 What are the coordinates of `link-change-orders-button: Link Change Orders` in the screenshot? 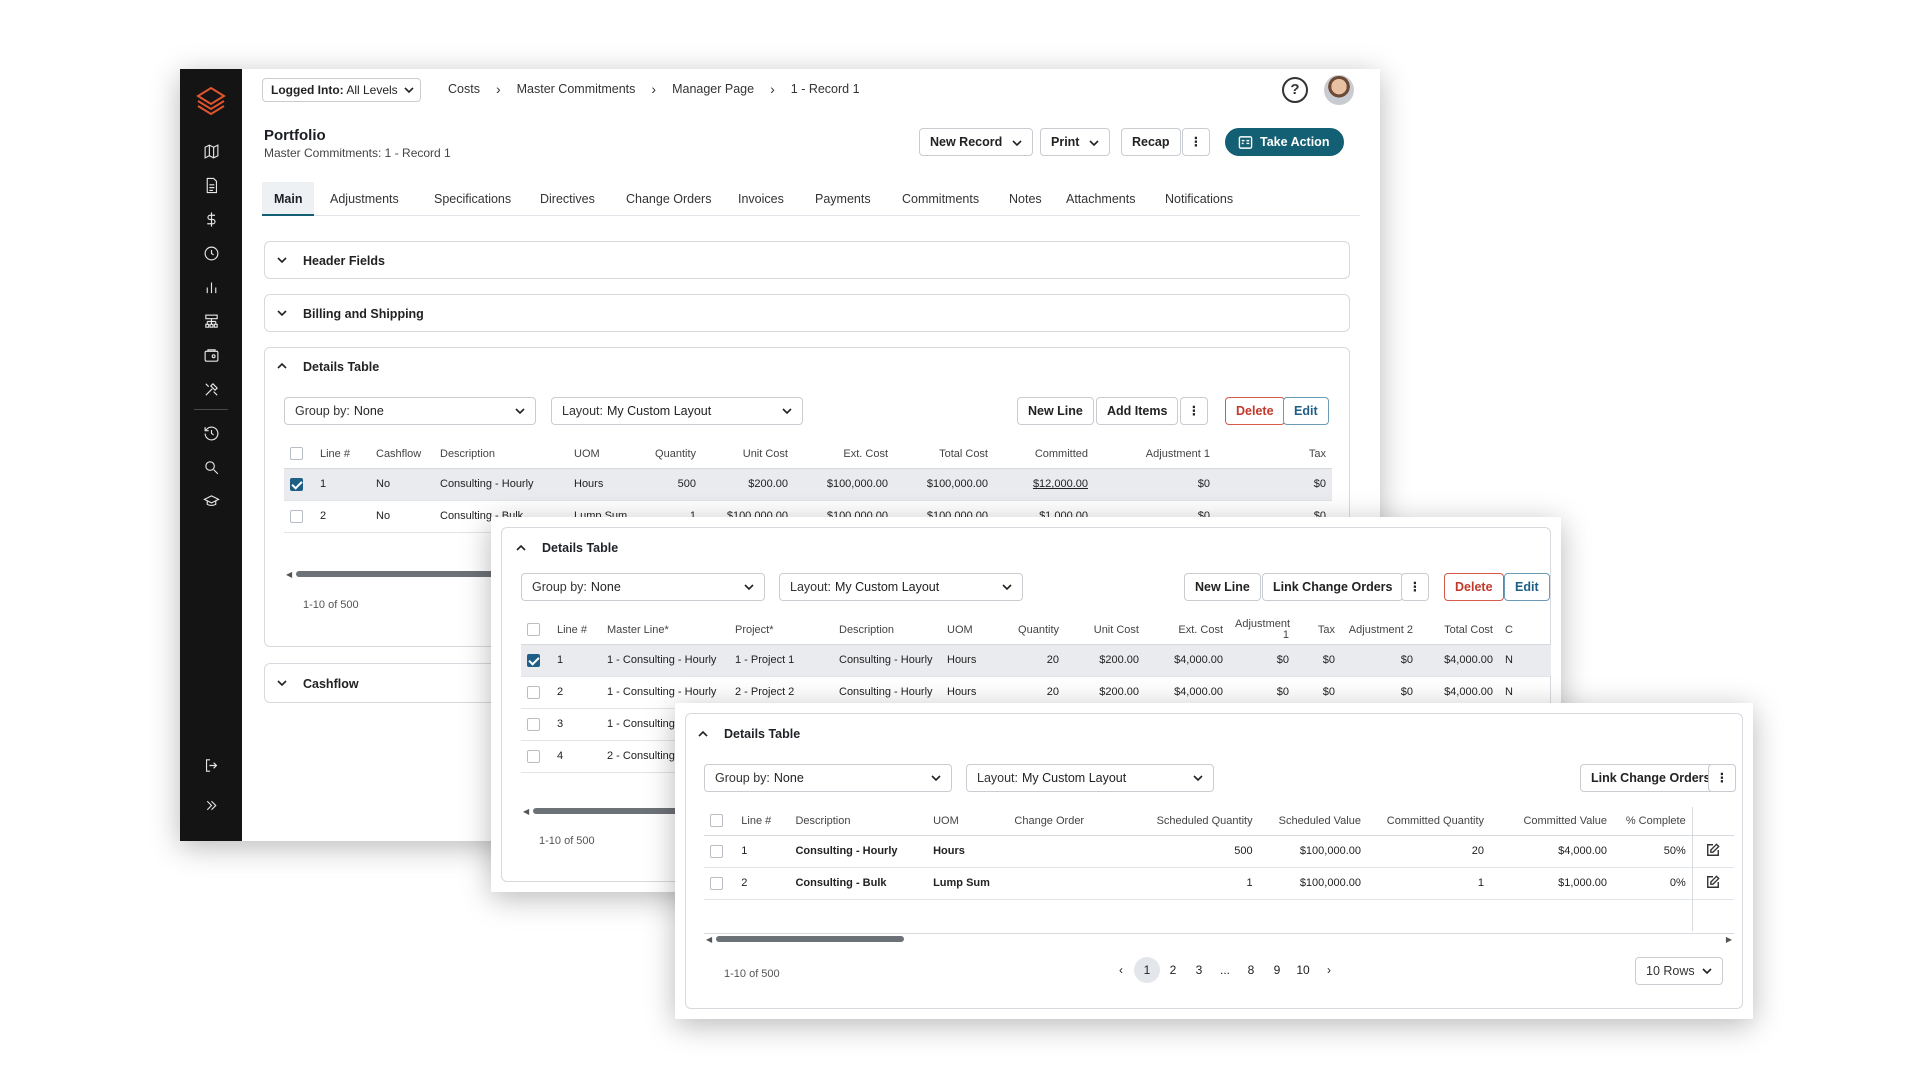 It's located at (1333, 587).